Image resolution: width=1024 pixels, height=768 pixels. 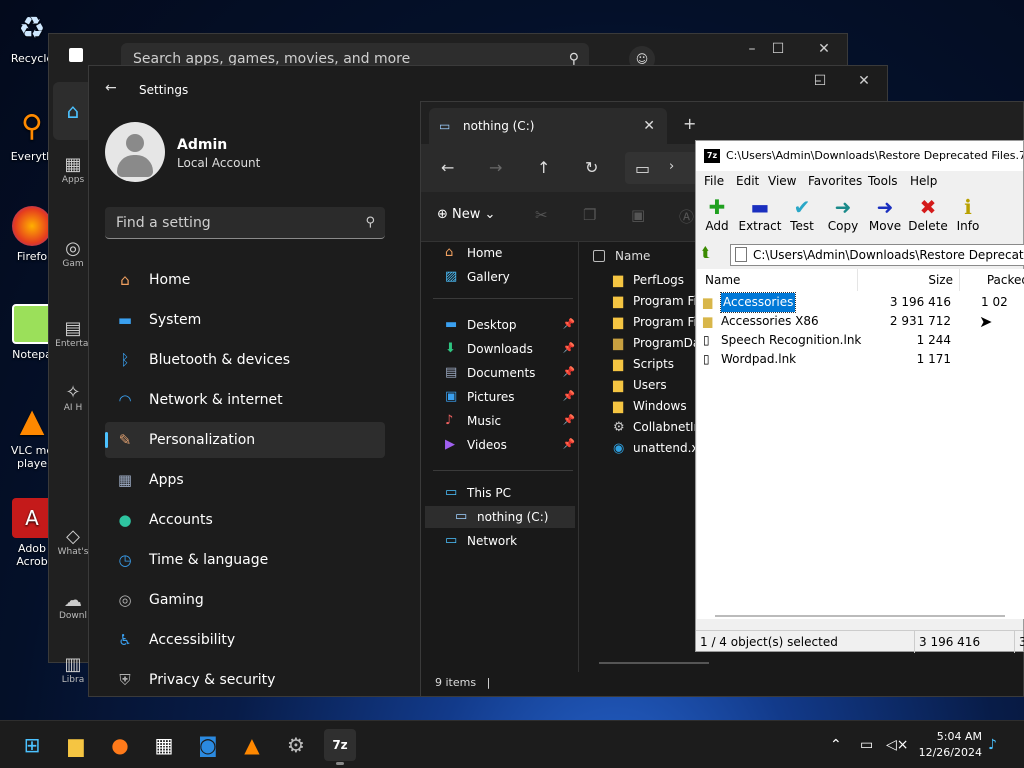 I want to click on settings-nav-time-language: ◷ Time & language, so click(x=245, y=560).